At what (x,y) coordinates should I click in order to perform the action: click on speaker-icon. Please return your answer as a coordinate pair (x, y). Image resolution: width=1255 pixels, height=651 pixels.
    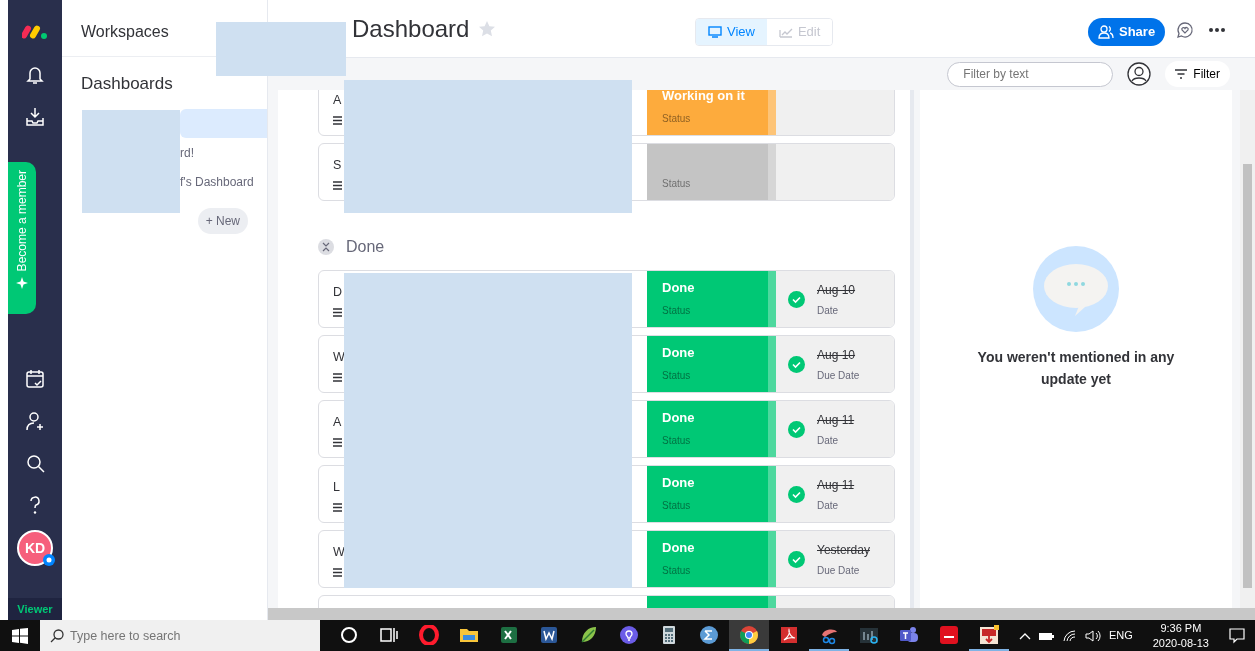
    Looking at the image, I should click on (1092, 635).